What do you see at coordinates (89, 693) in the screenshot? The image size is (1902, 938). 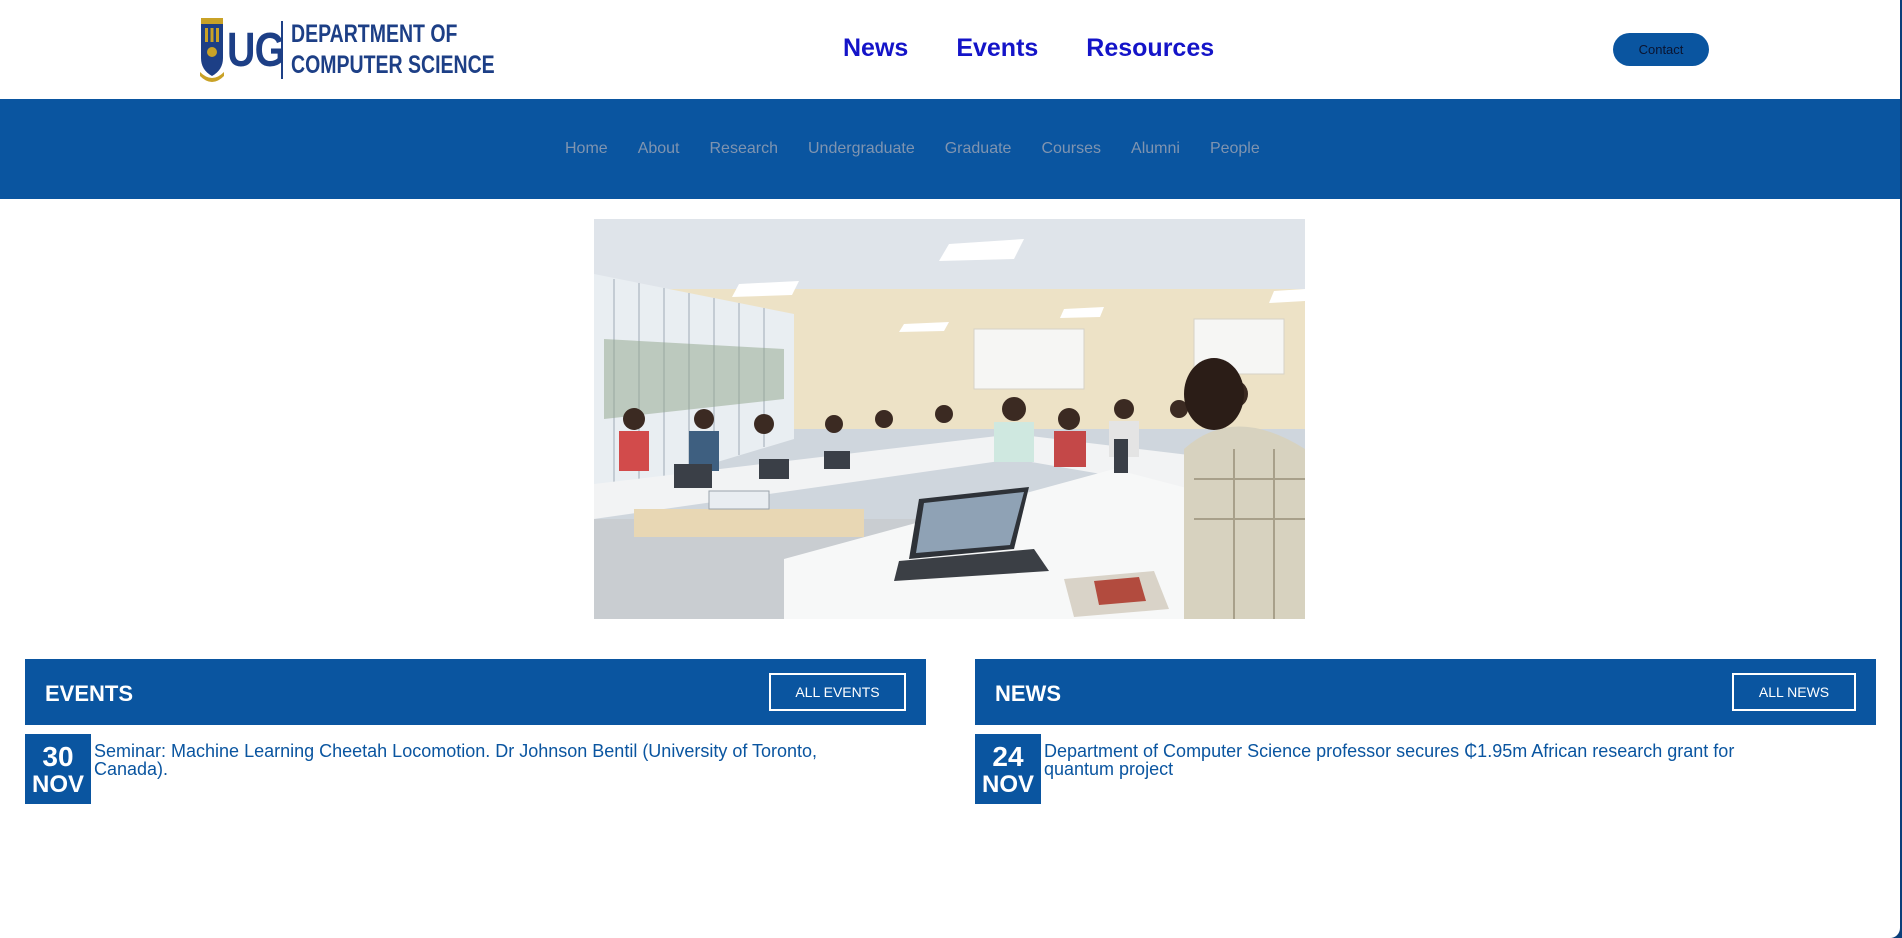 I see `events-title: EVENTS` at bounding box center [89, 693].